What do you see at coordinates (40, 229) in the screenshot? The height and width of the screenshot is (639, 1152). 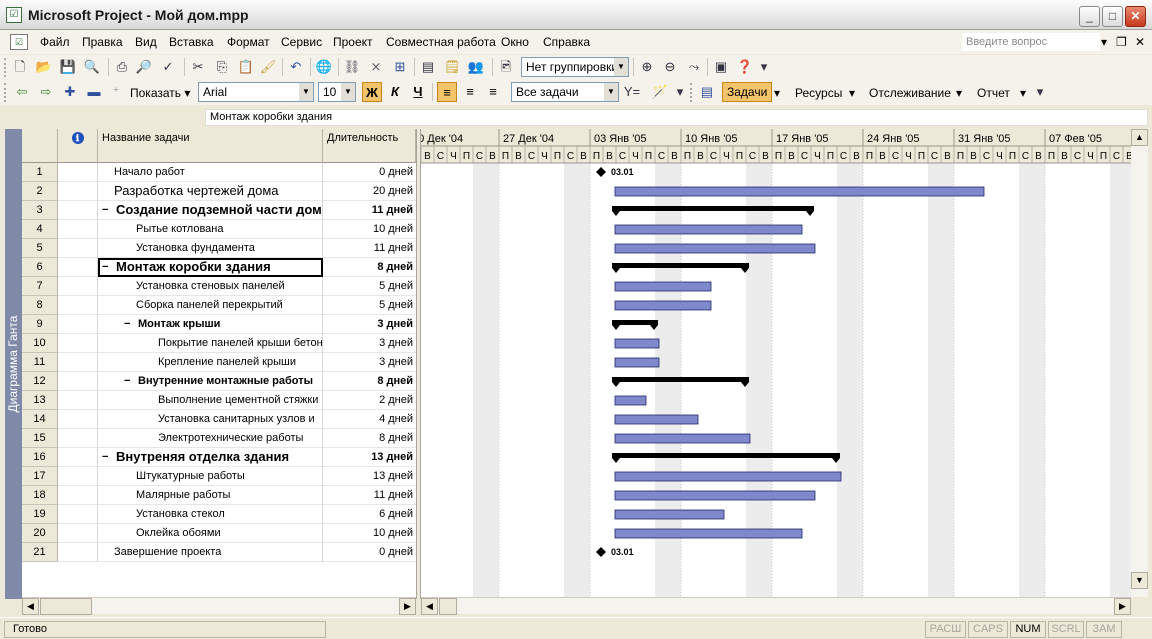 I see `row-number: 4` at bounding box center [40, 229].